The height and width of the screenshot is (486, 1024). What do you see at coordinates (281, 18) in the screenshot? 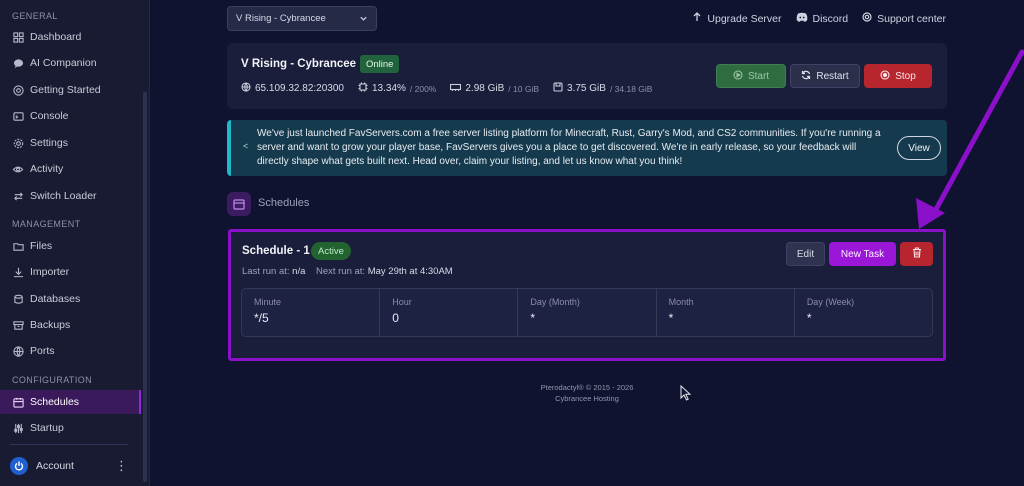
I see `server-select-value: V Rising - Cybrancee` at bounding box center [281, 18].